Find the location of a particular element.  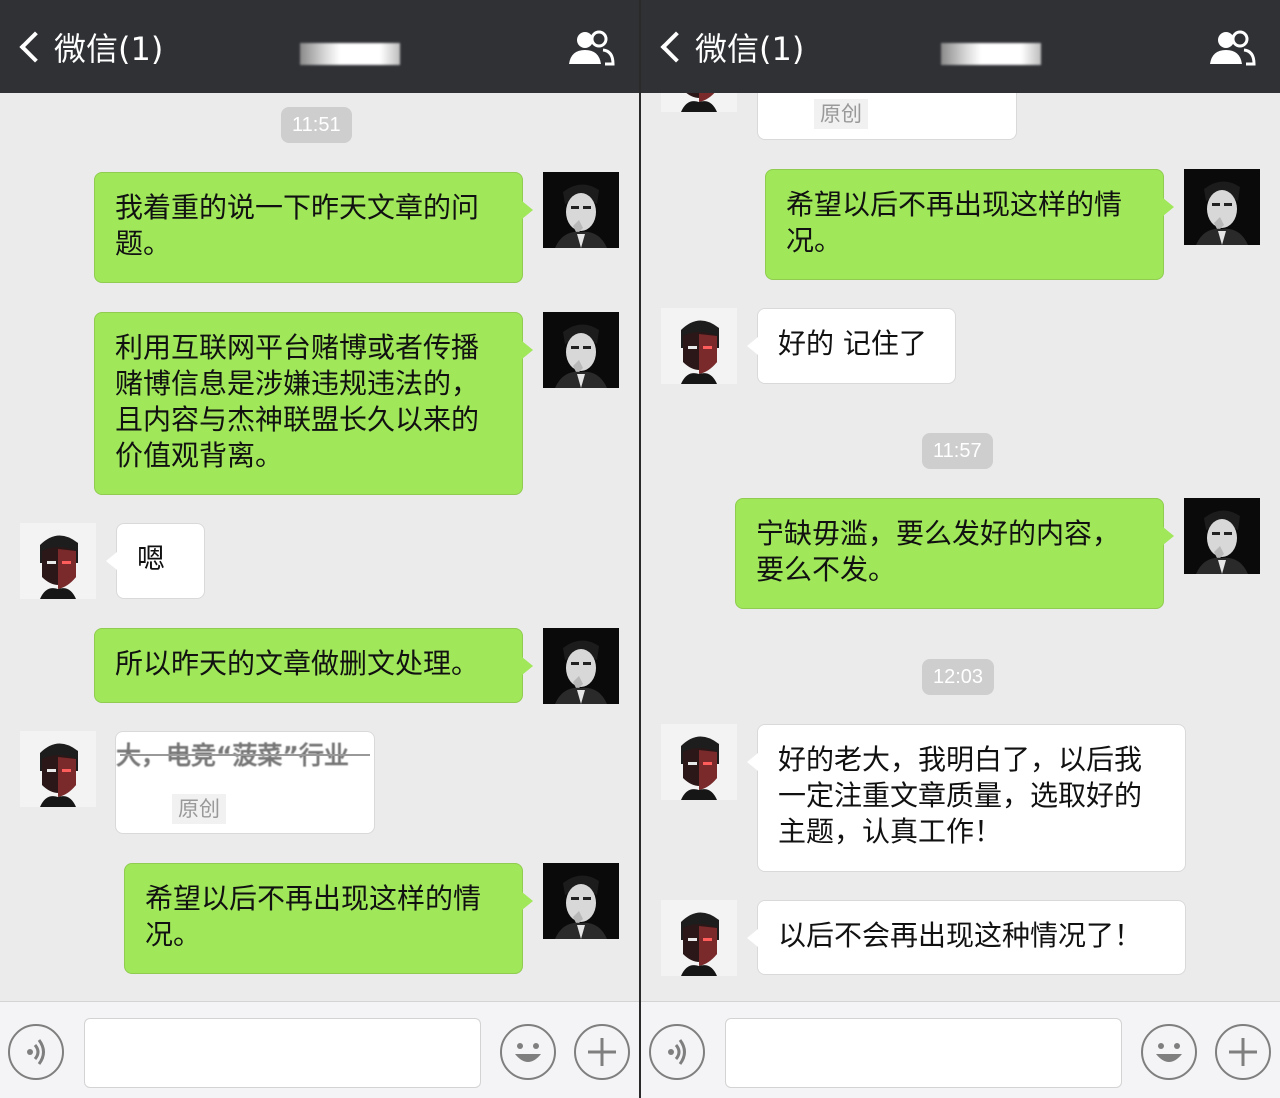

message-bubble-received: 嗯 is located at coordinates (155, 561).